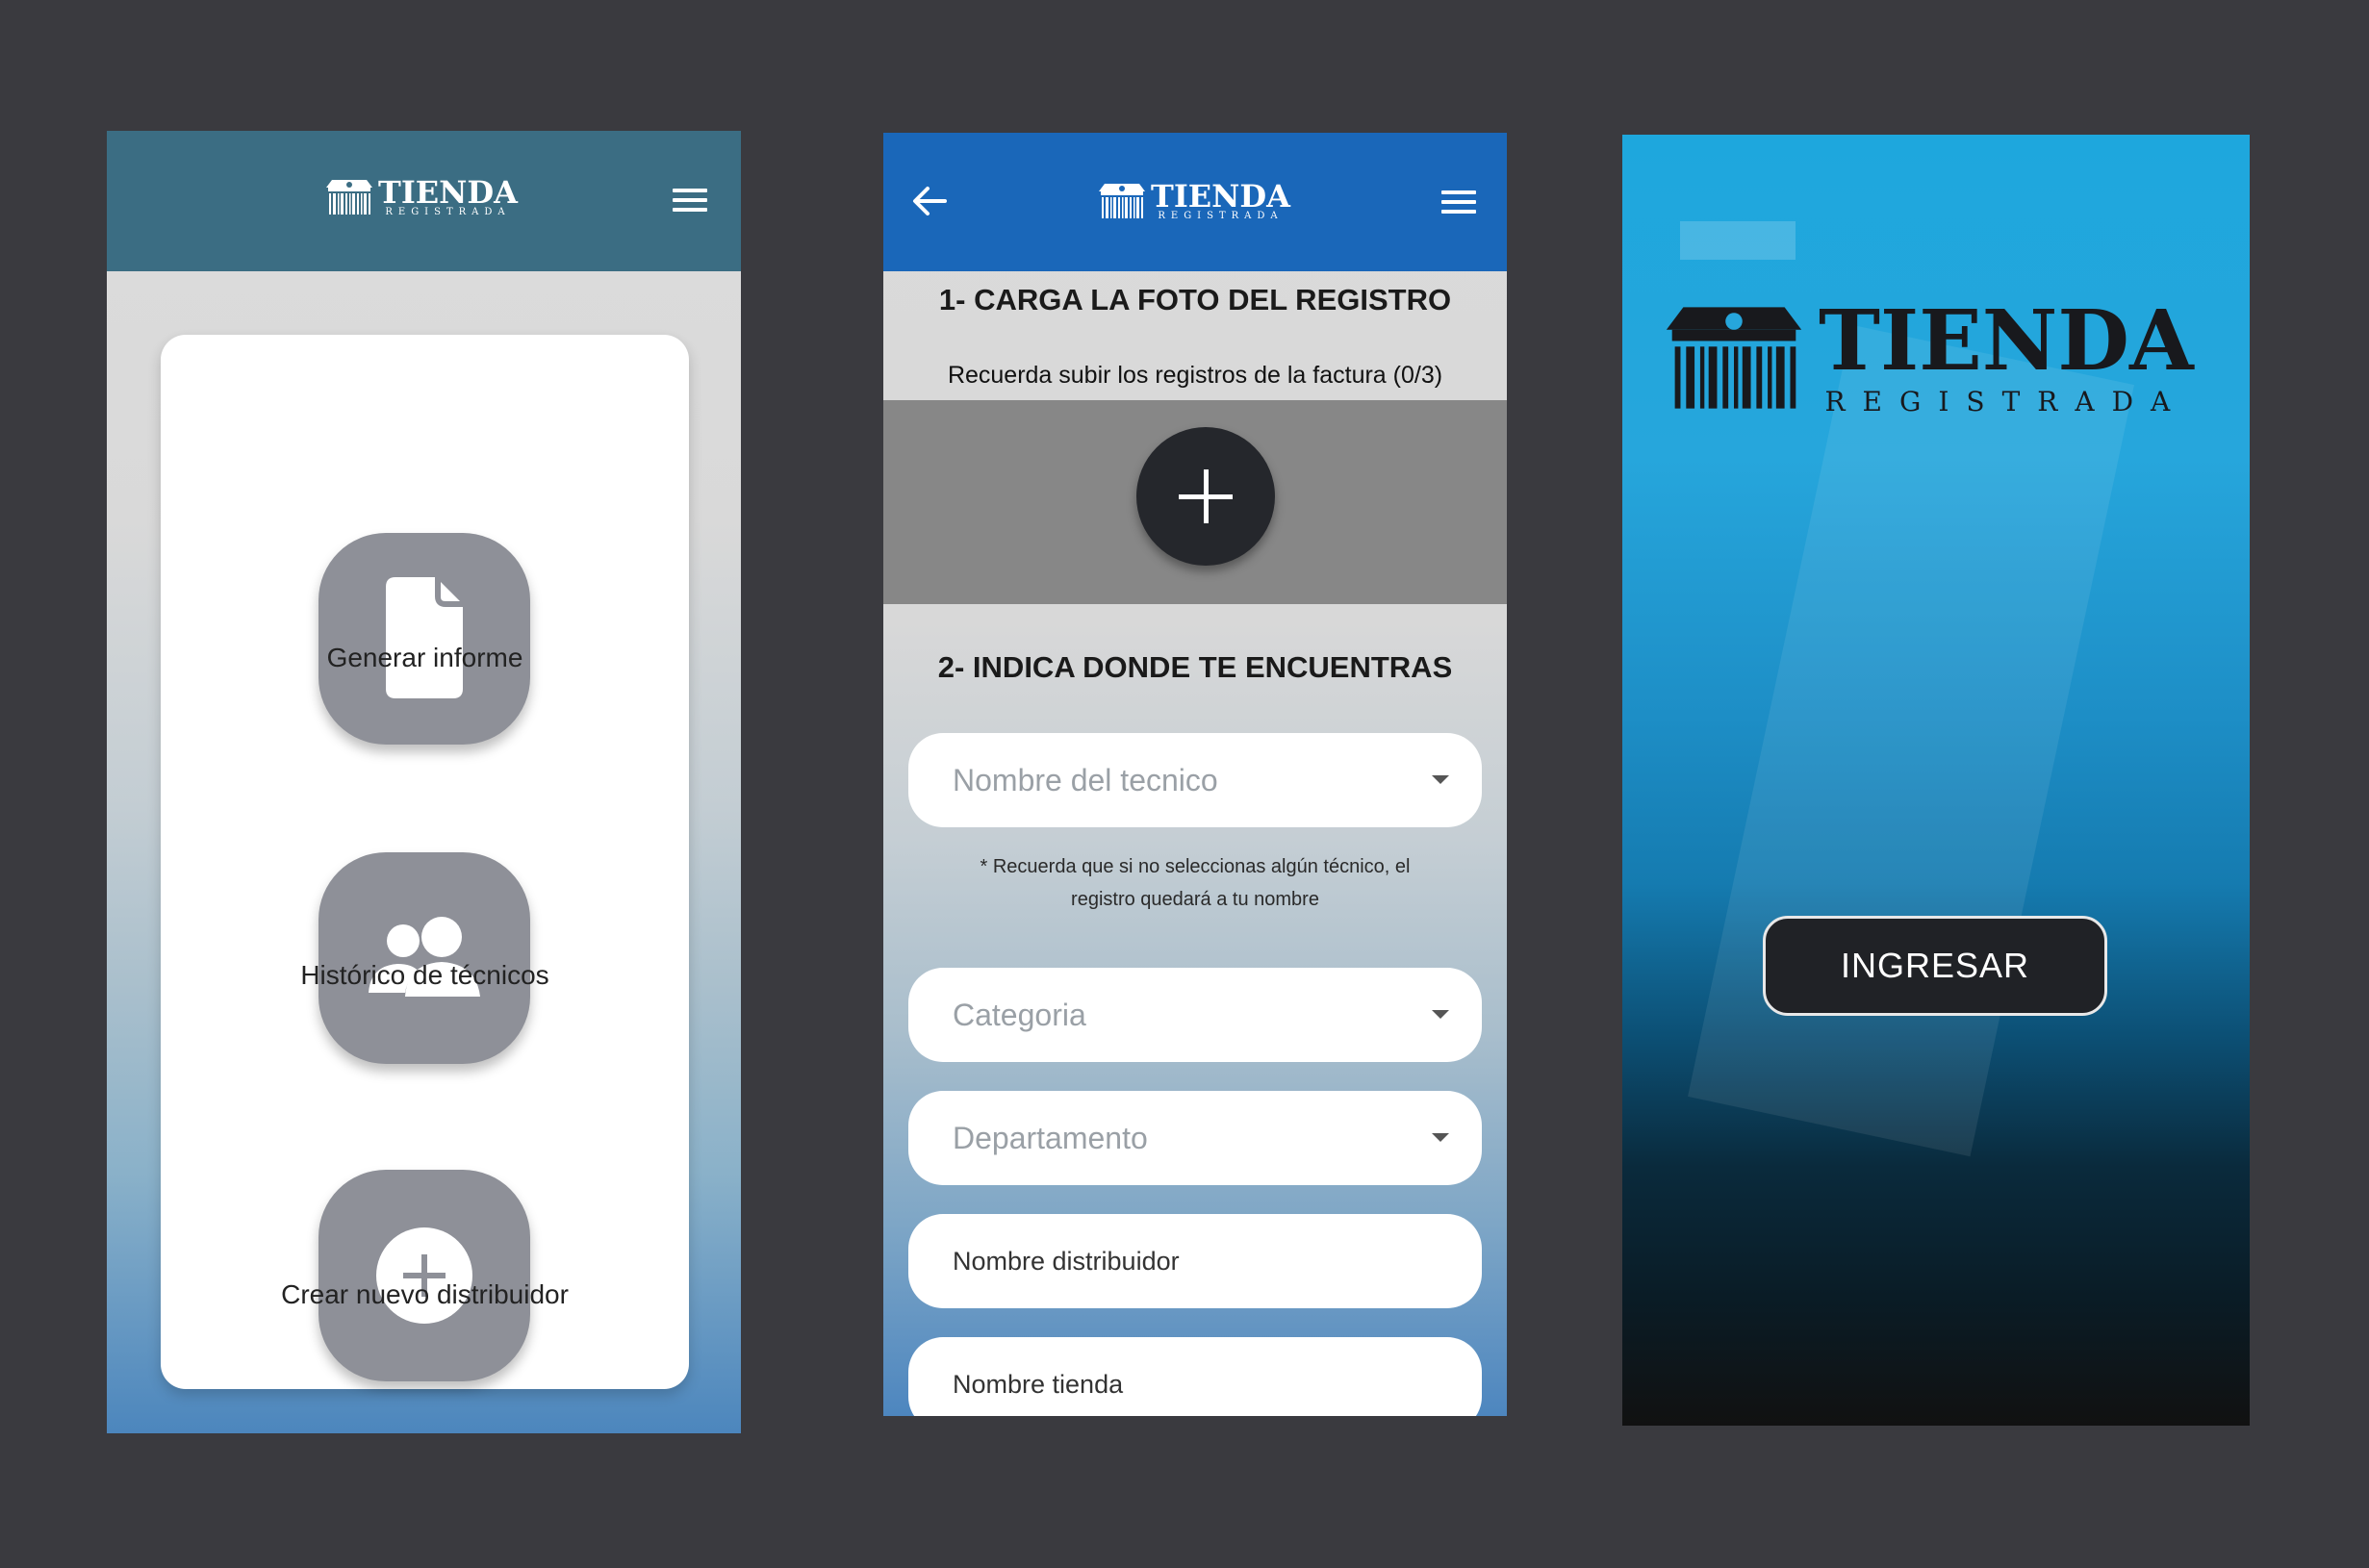  I want to click on add-photo-button, so click(1205, 496).